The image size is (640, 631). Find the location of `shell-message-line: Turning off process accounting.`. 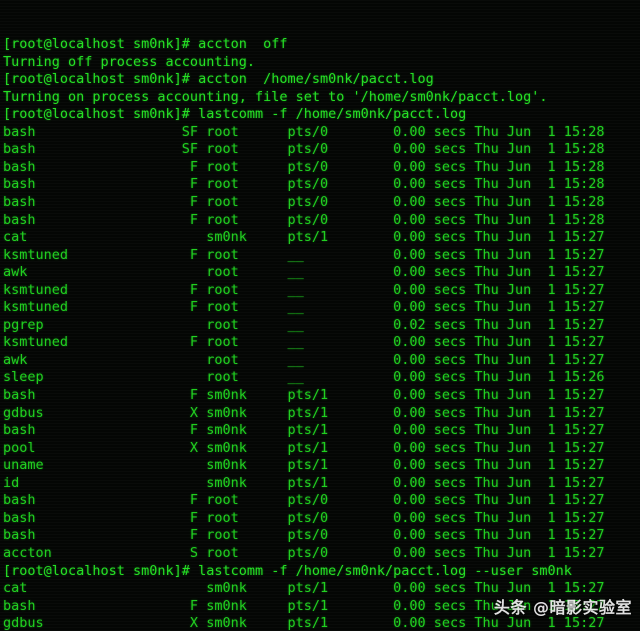

shell-message-line: Turning off process accounting. is located at coordinates (129, 61).